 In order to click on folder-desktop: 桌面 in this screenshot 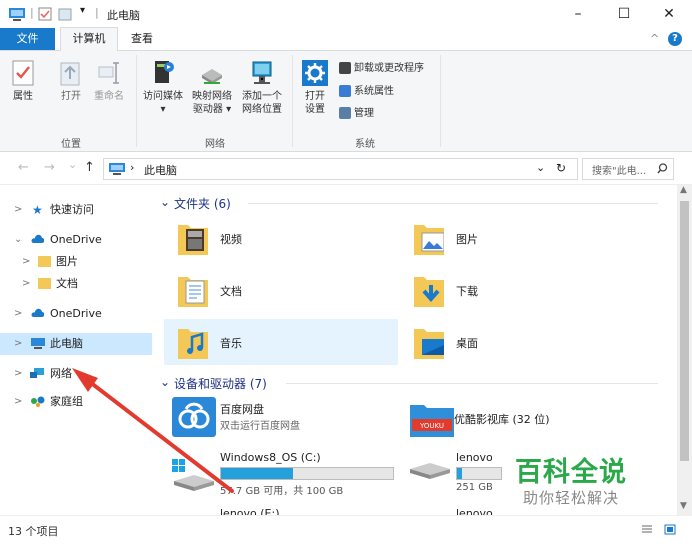, I will do `click(514, 342)`.